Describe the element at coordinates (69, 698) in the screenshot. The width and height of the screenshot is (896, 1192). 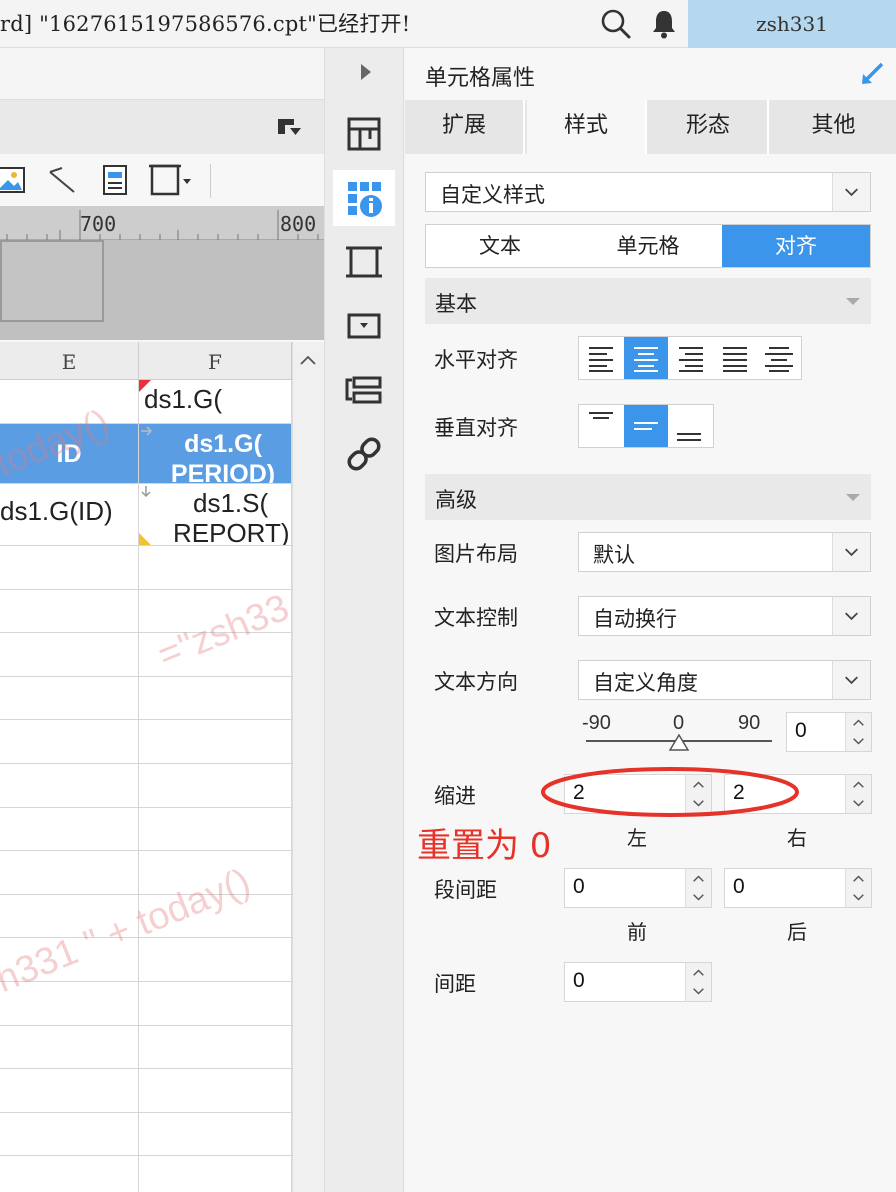
I see `cell-e7` at that location.